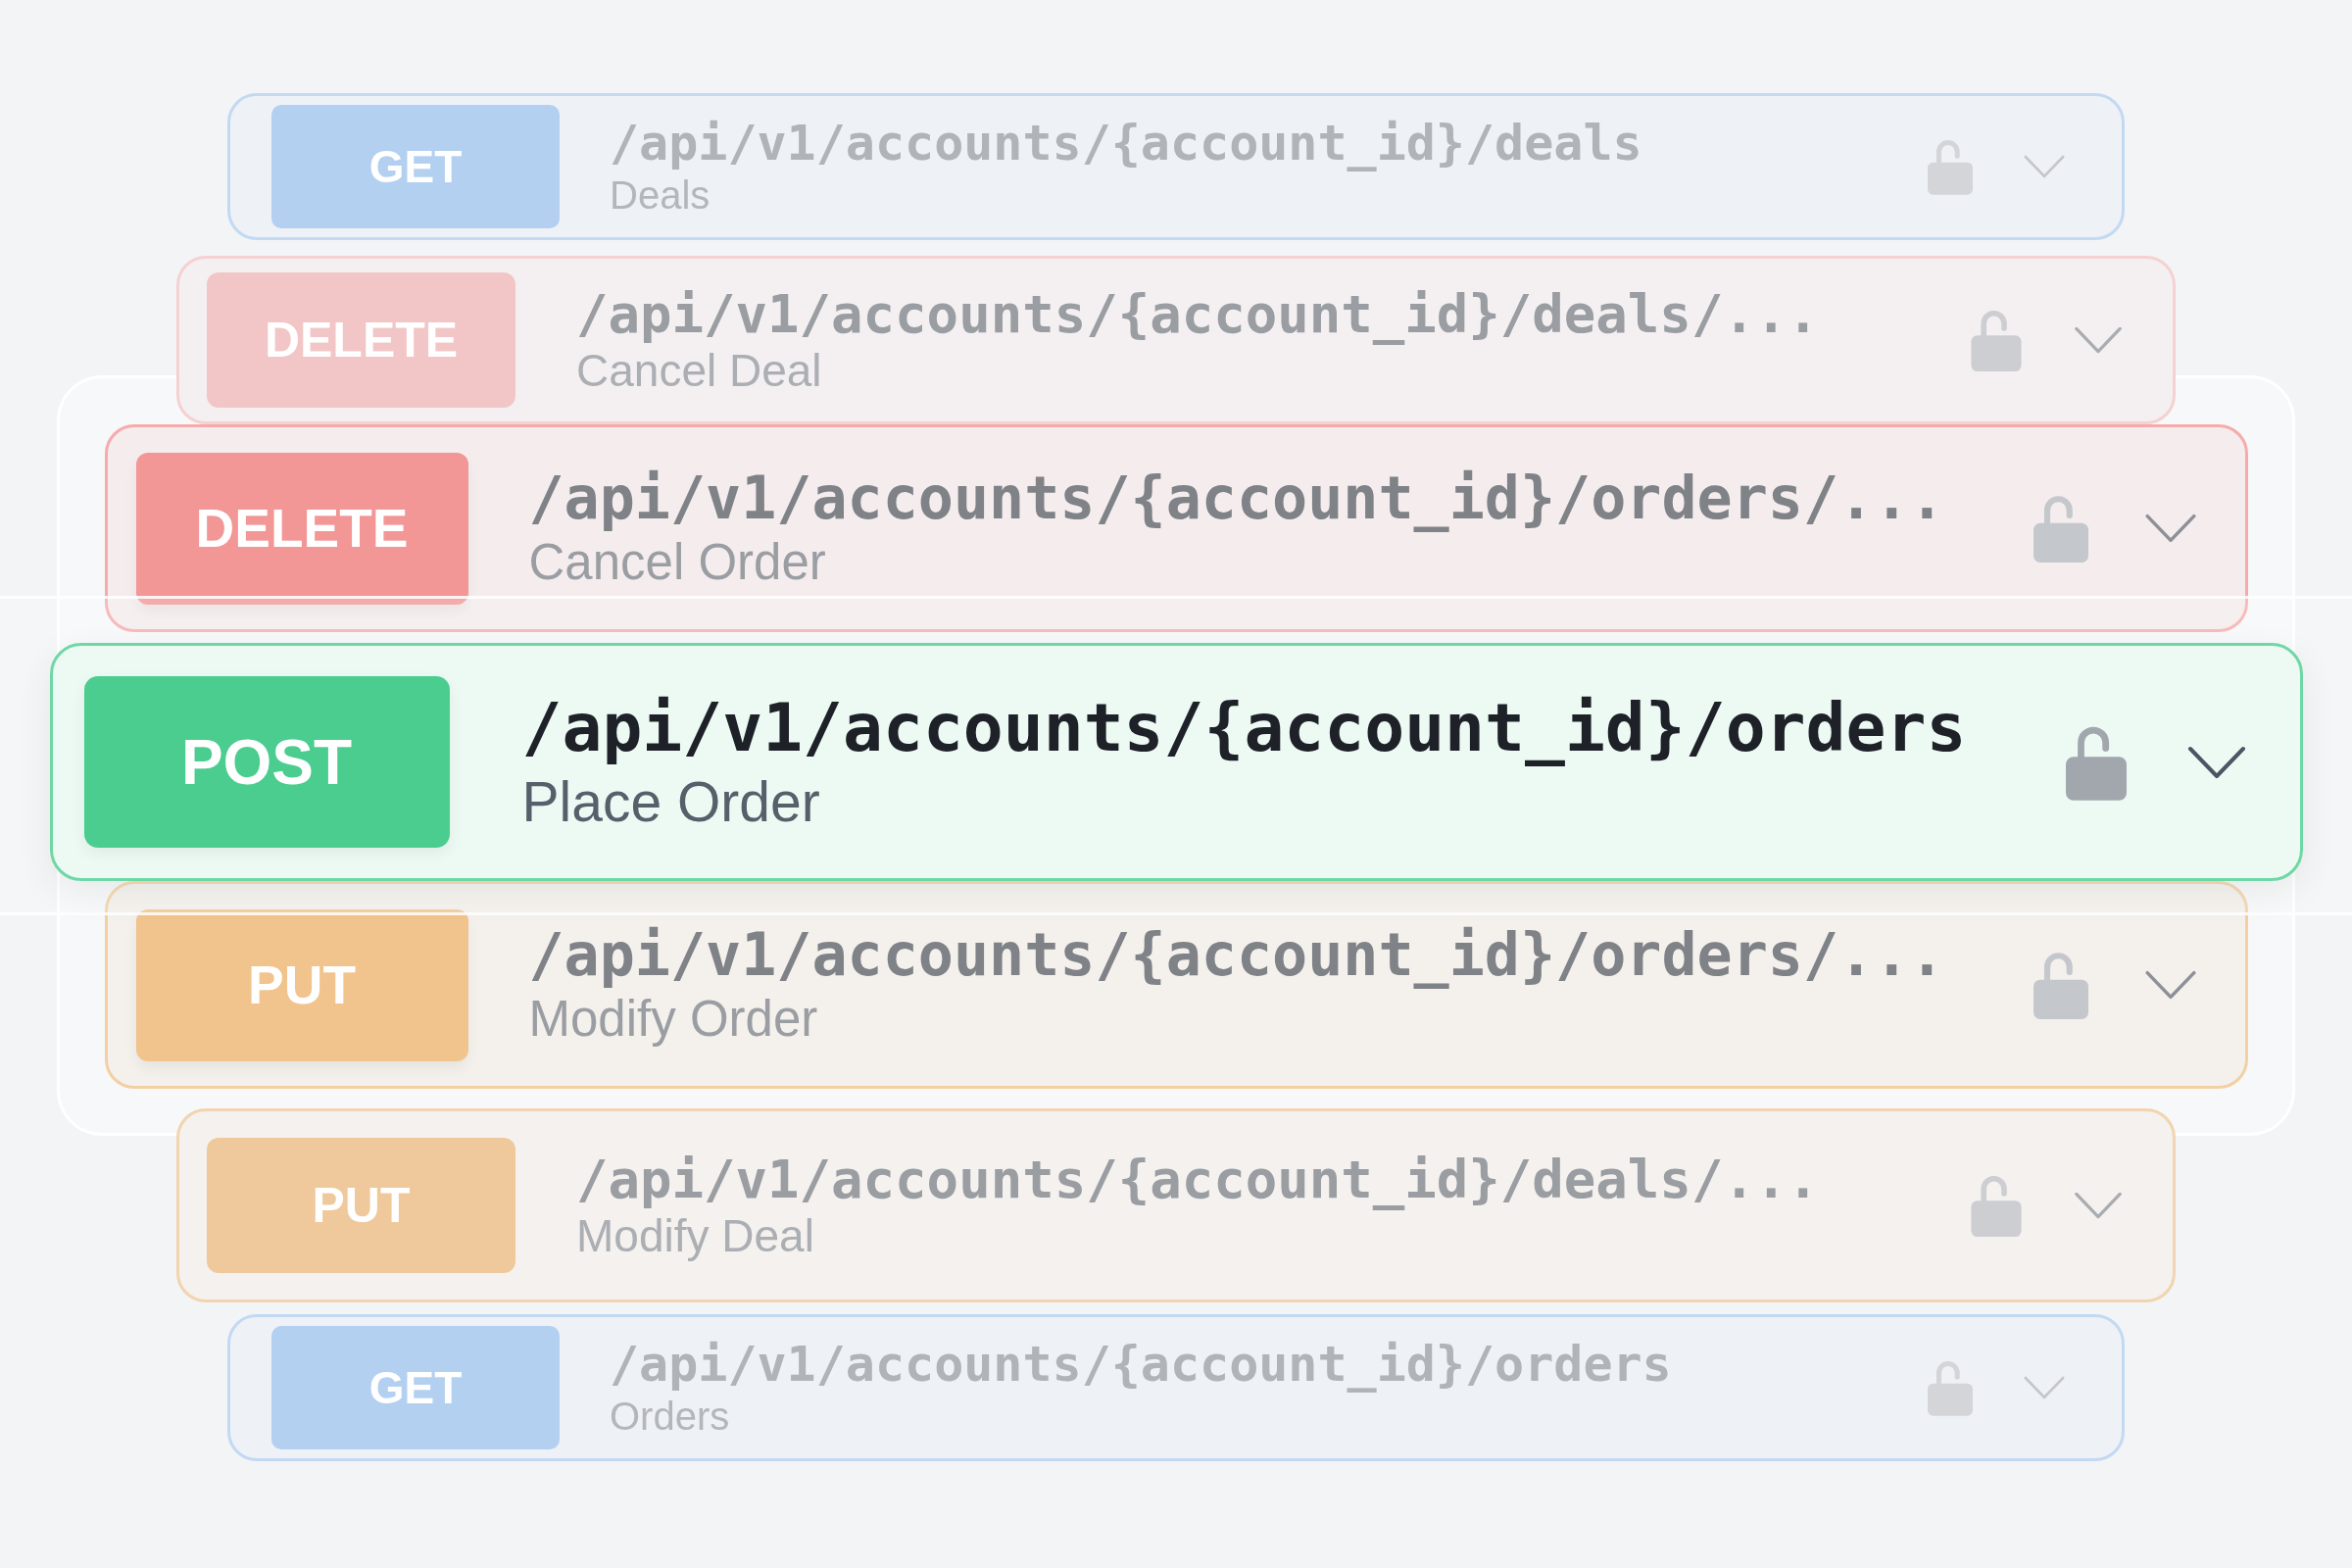 Image resolution: width=2352 pixels, height=1568 pixels. Describe the element at coordinates (695, 1235) in the screenshot. I see `endpoint-summary: Modify Deal` at that location.